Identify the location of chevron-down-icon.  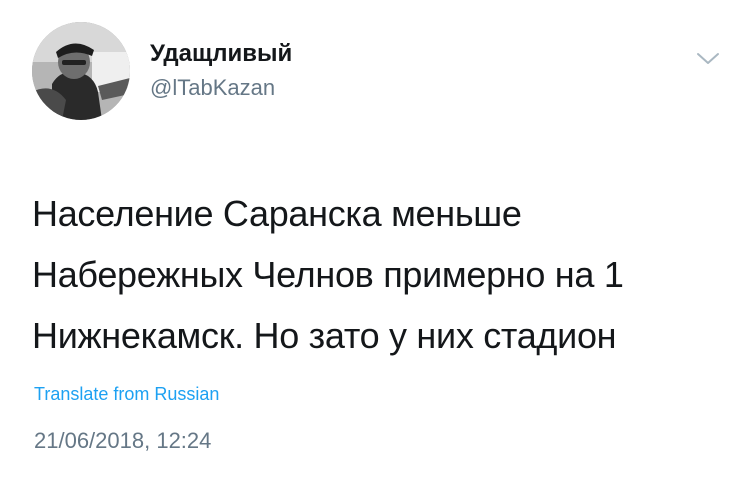
(708, 58).